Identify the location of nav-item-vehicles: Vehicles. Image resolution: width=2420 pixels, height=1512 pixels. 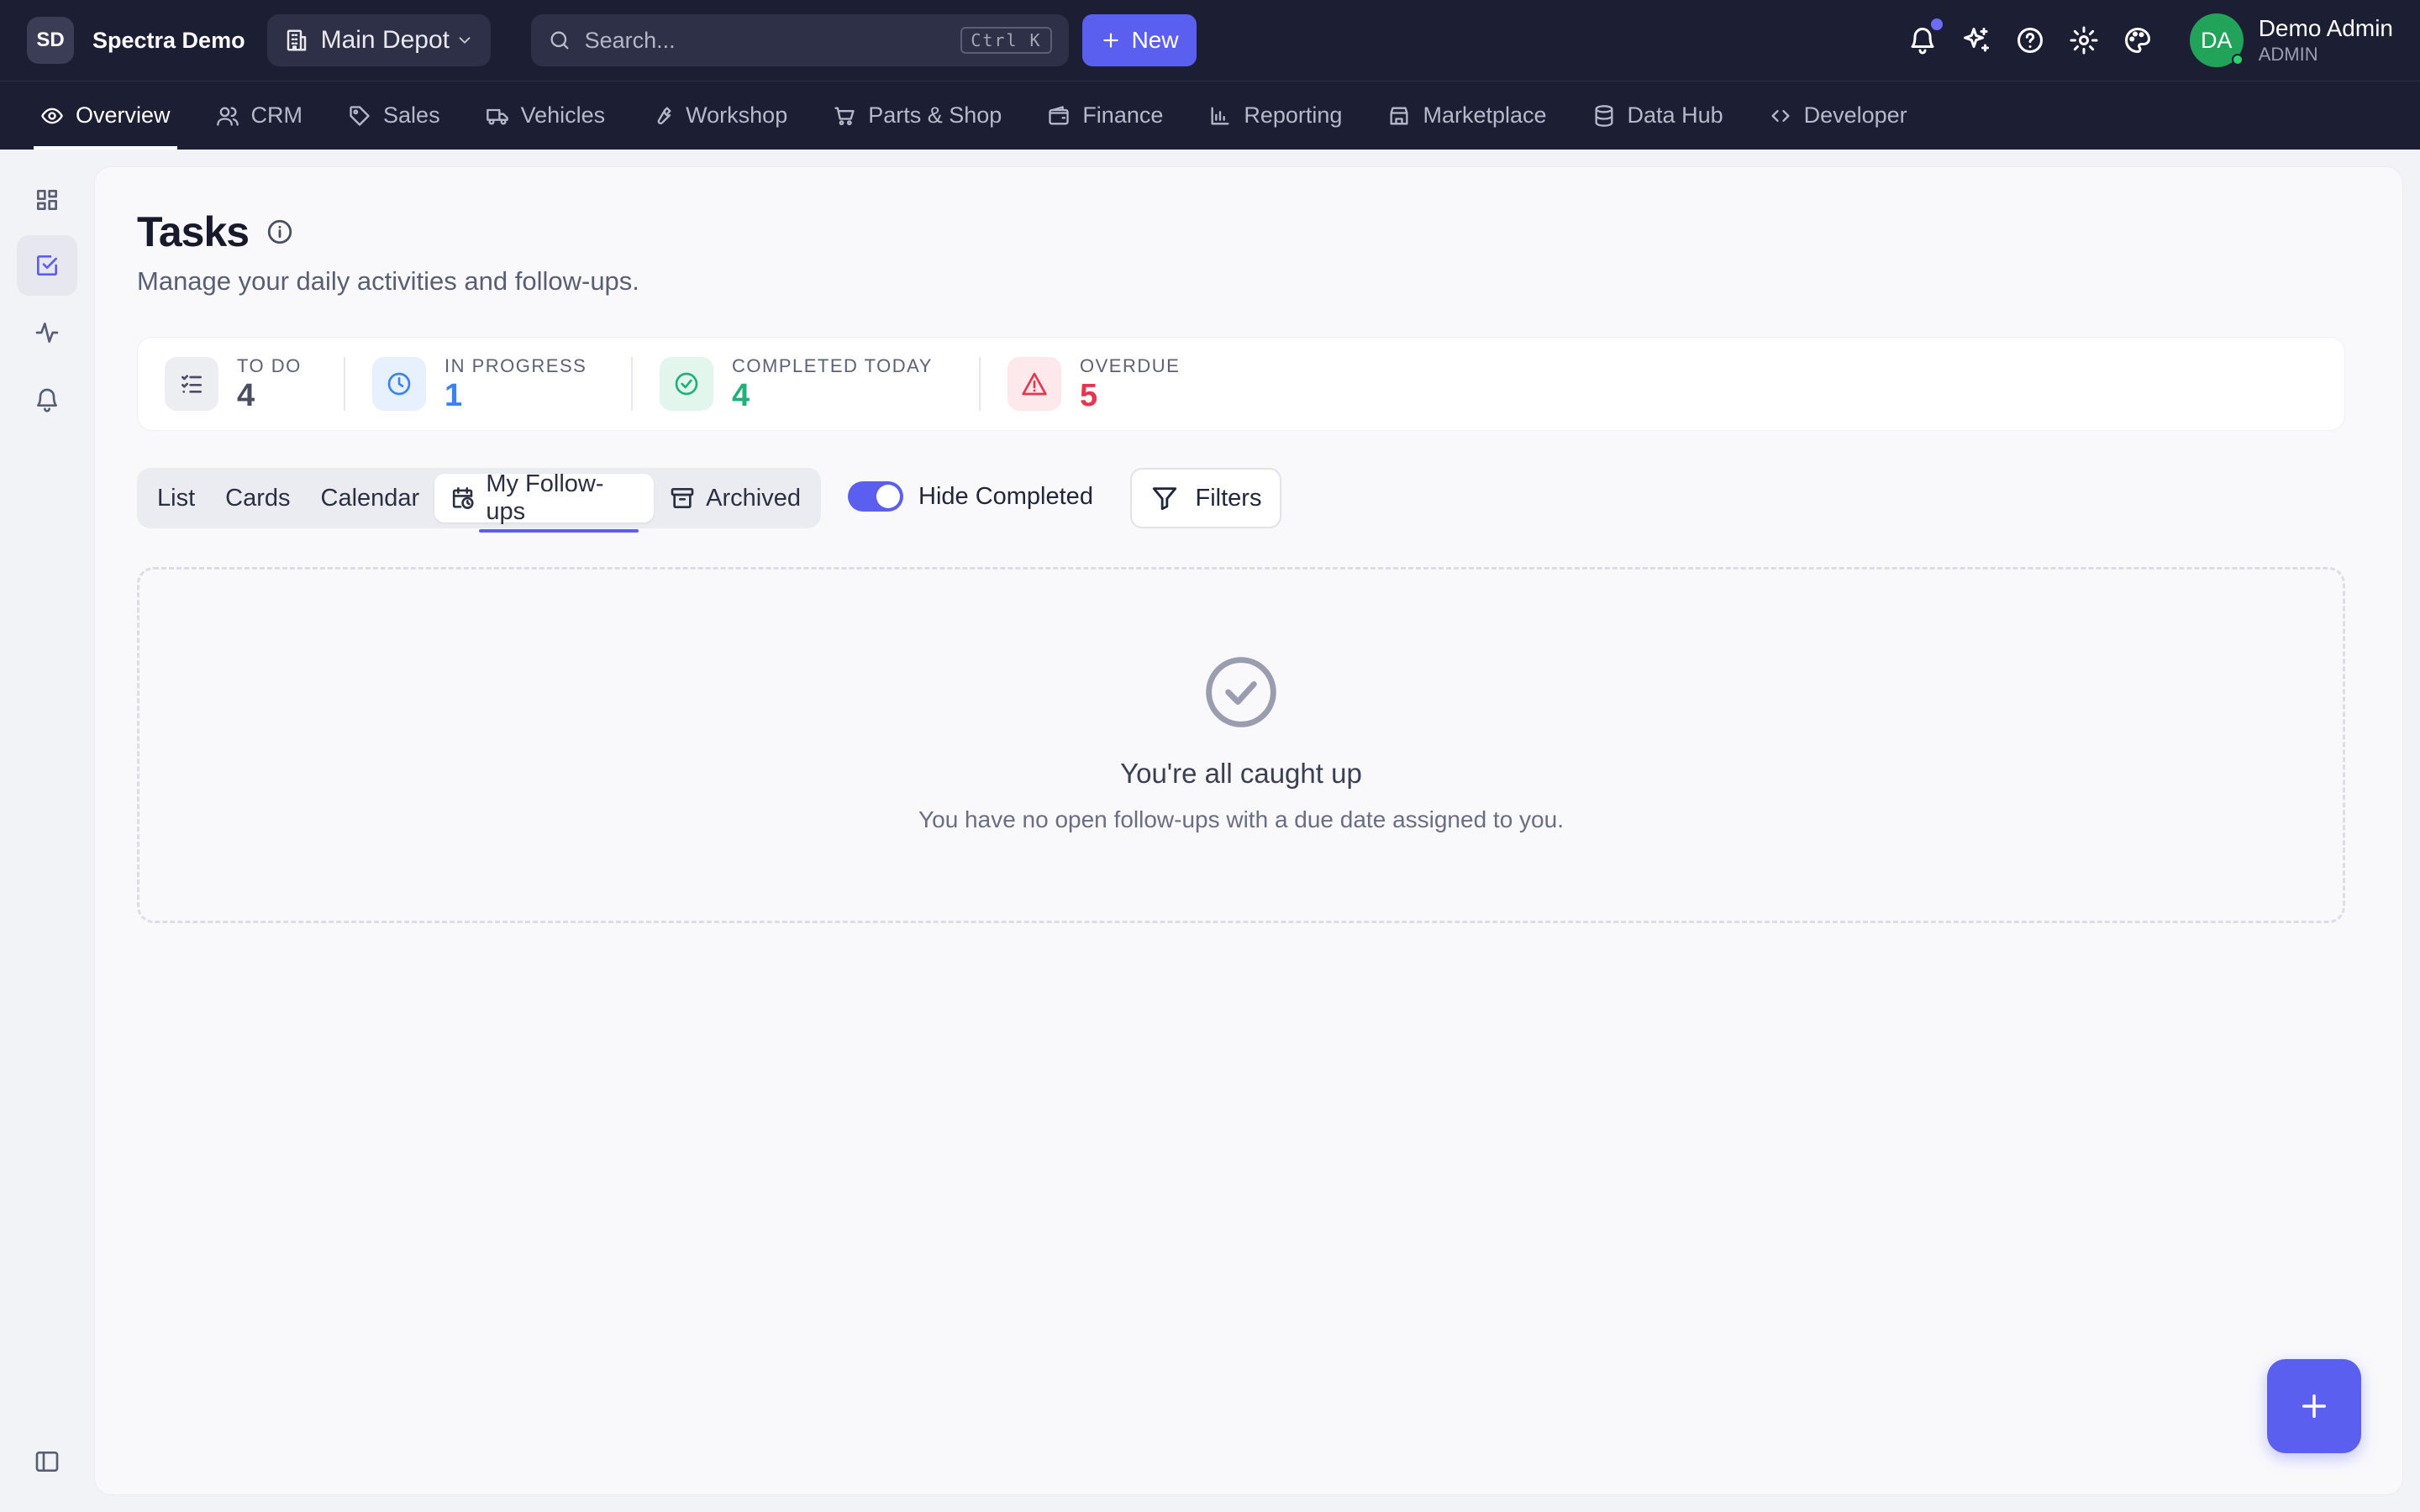
(545, 115).